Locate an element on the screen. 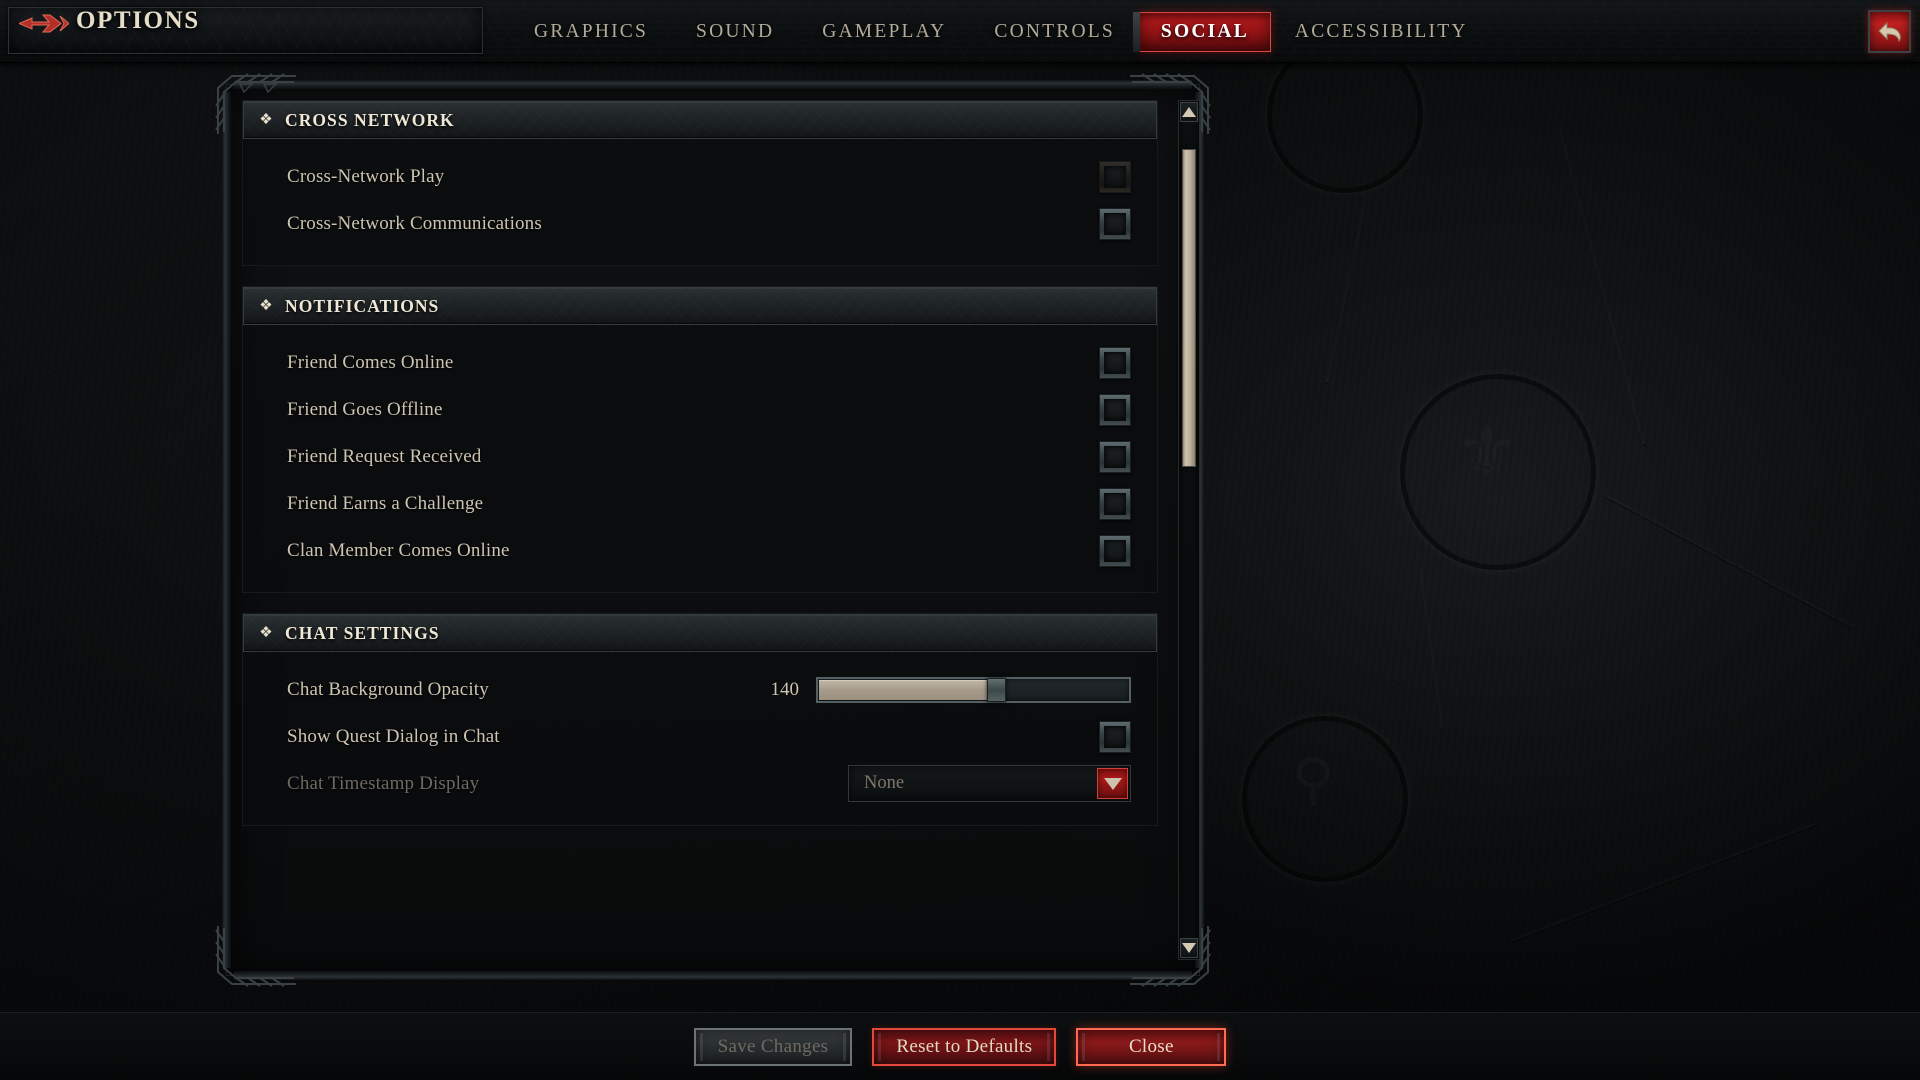  timestamp-dropdown: None is located at coordinates (989, 783).